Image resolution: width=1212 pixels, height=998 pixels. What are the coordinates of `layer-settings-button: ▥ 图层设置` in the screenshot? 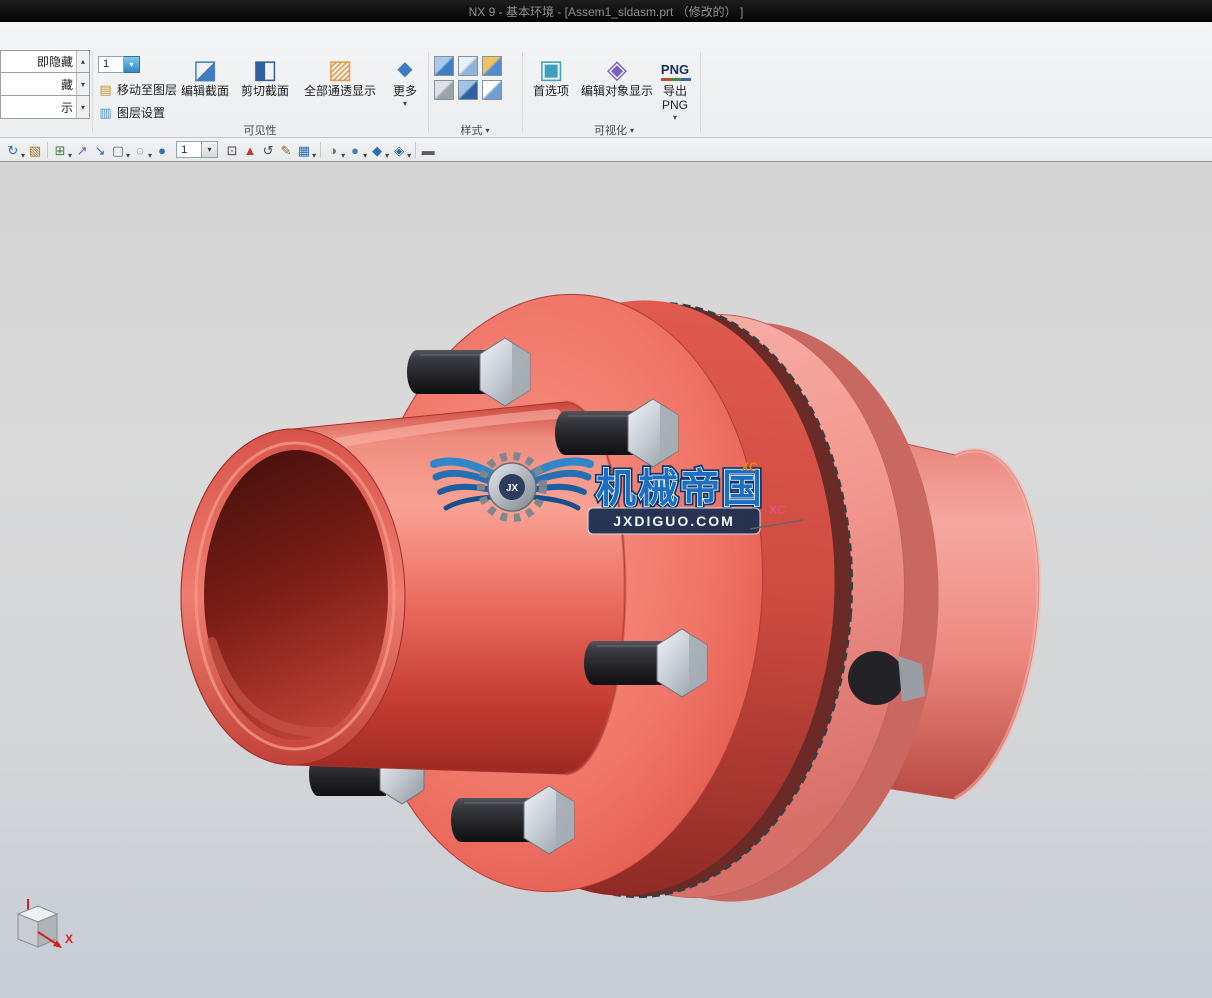 It's located at (131, 112).